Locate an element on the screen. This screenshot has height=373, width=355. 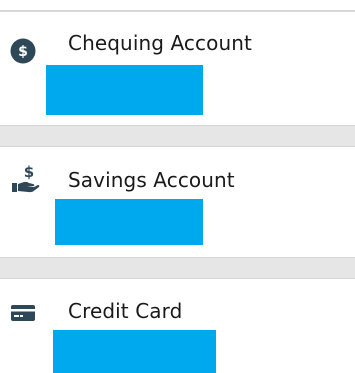
hand-dollar-icon: $ is located at coordinates (25, 179).